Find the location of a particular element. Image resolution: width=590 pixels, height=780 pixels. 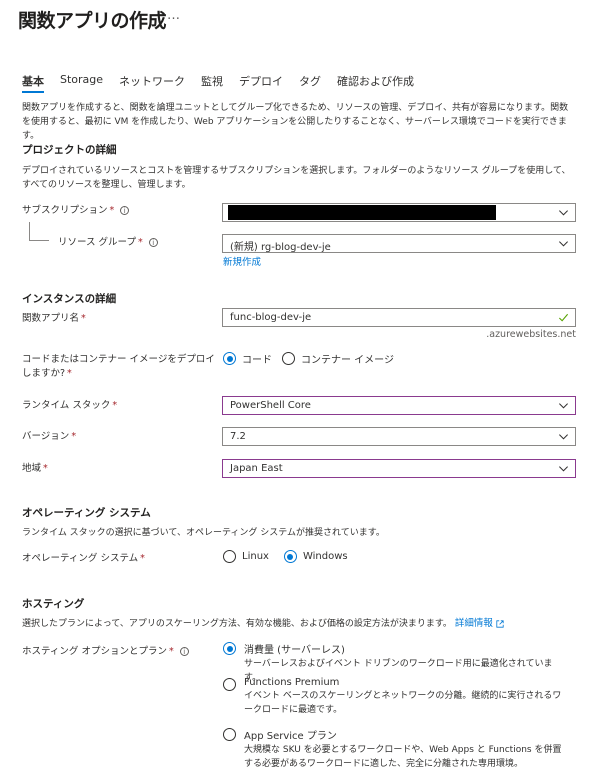

plan-consumption-name: 消費量 (サーバーレス) is located at coordinates (294, 650).